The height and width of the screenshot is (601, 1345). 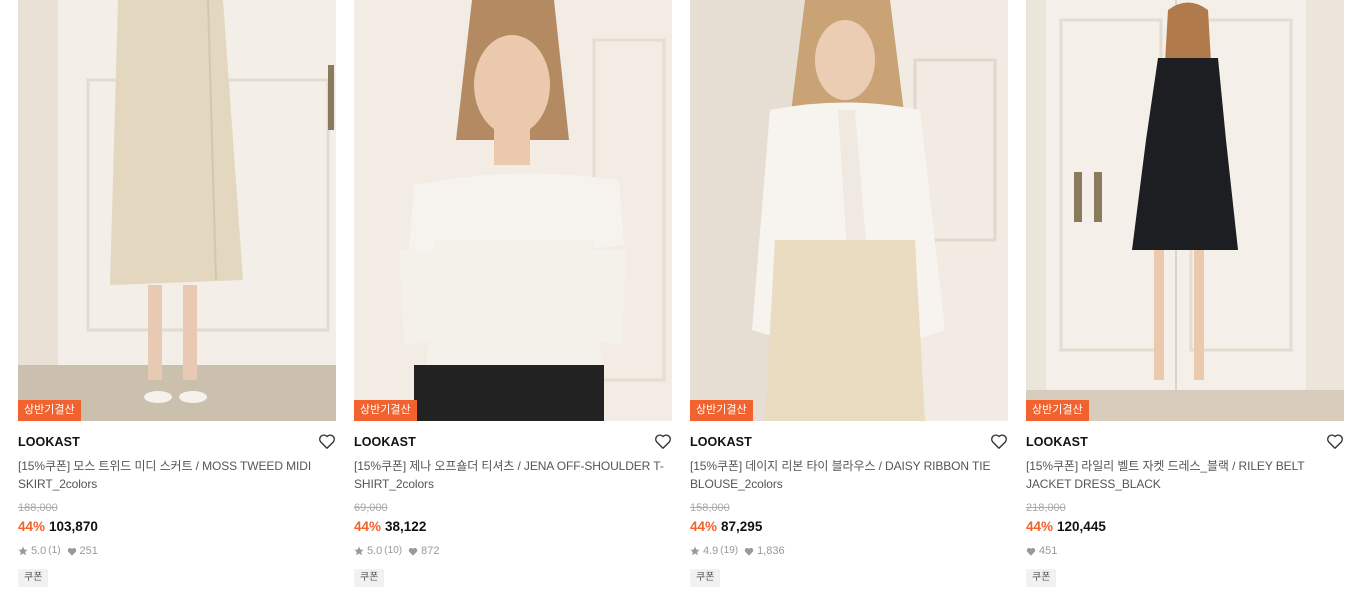 I want to click on sale-price: 120,445, so click(x=1081, y=526).